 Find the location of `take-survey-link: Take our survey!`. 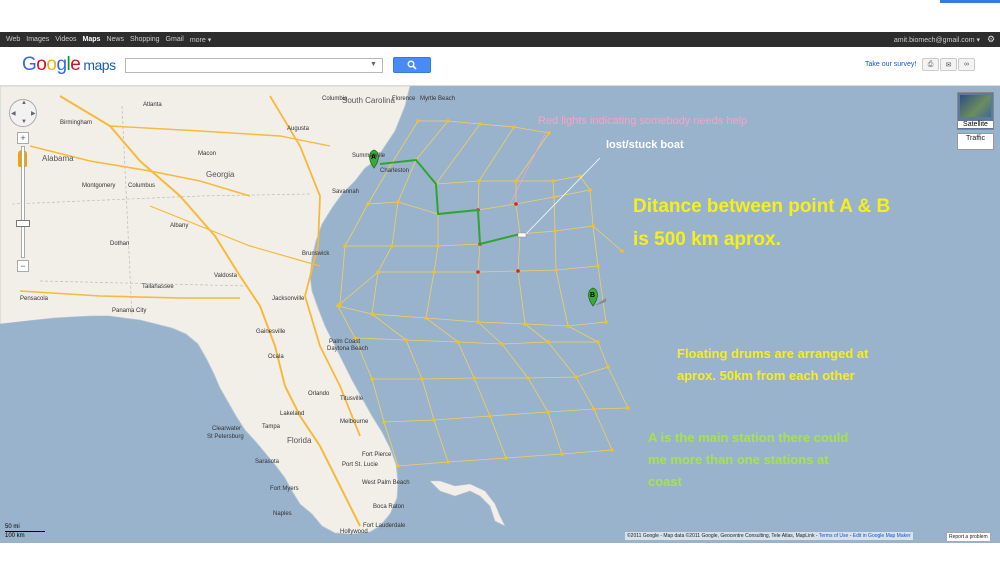

take-survey-link: Take our survey! is located at coordinates (890, 64).